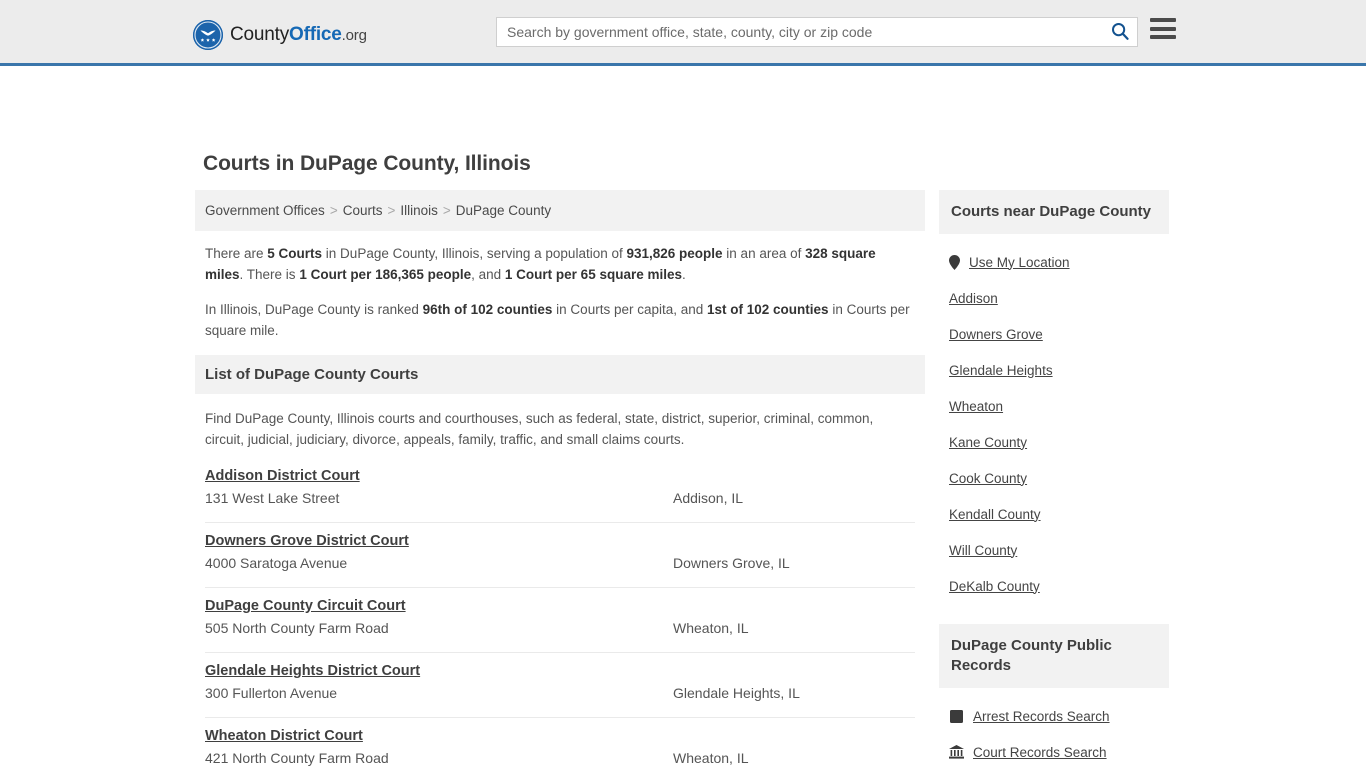  I want to click on intro-text: ., so click(684, 274).